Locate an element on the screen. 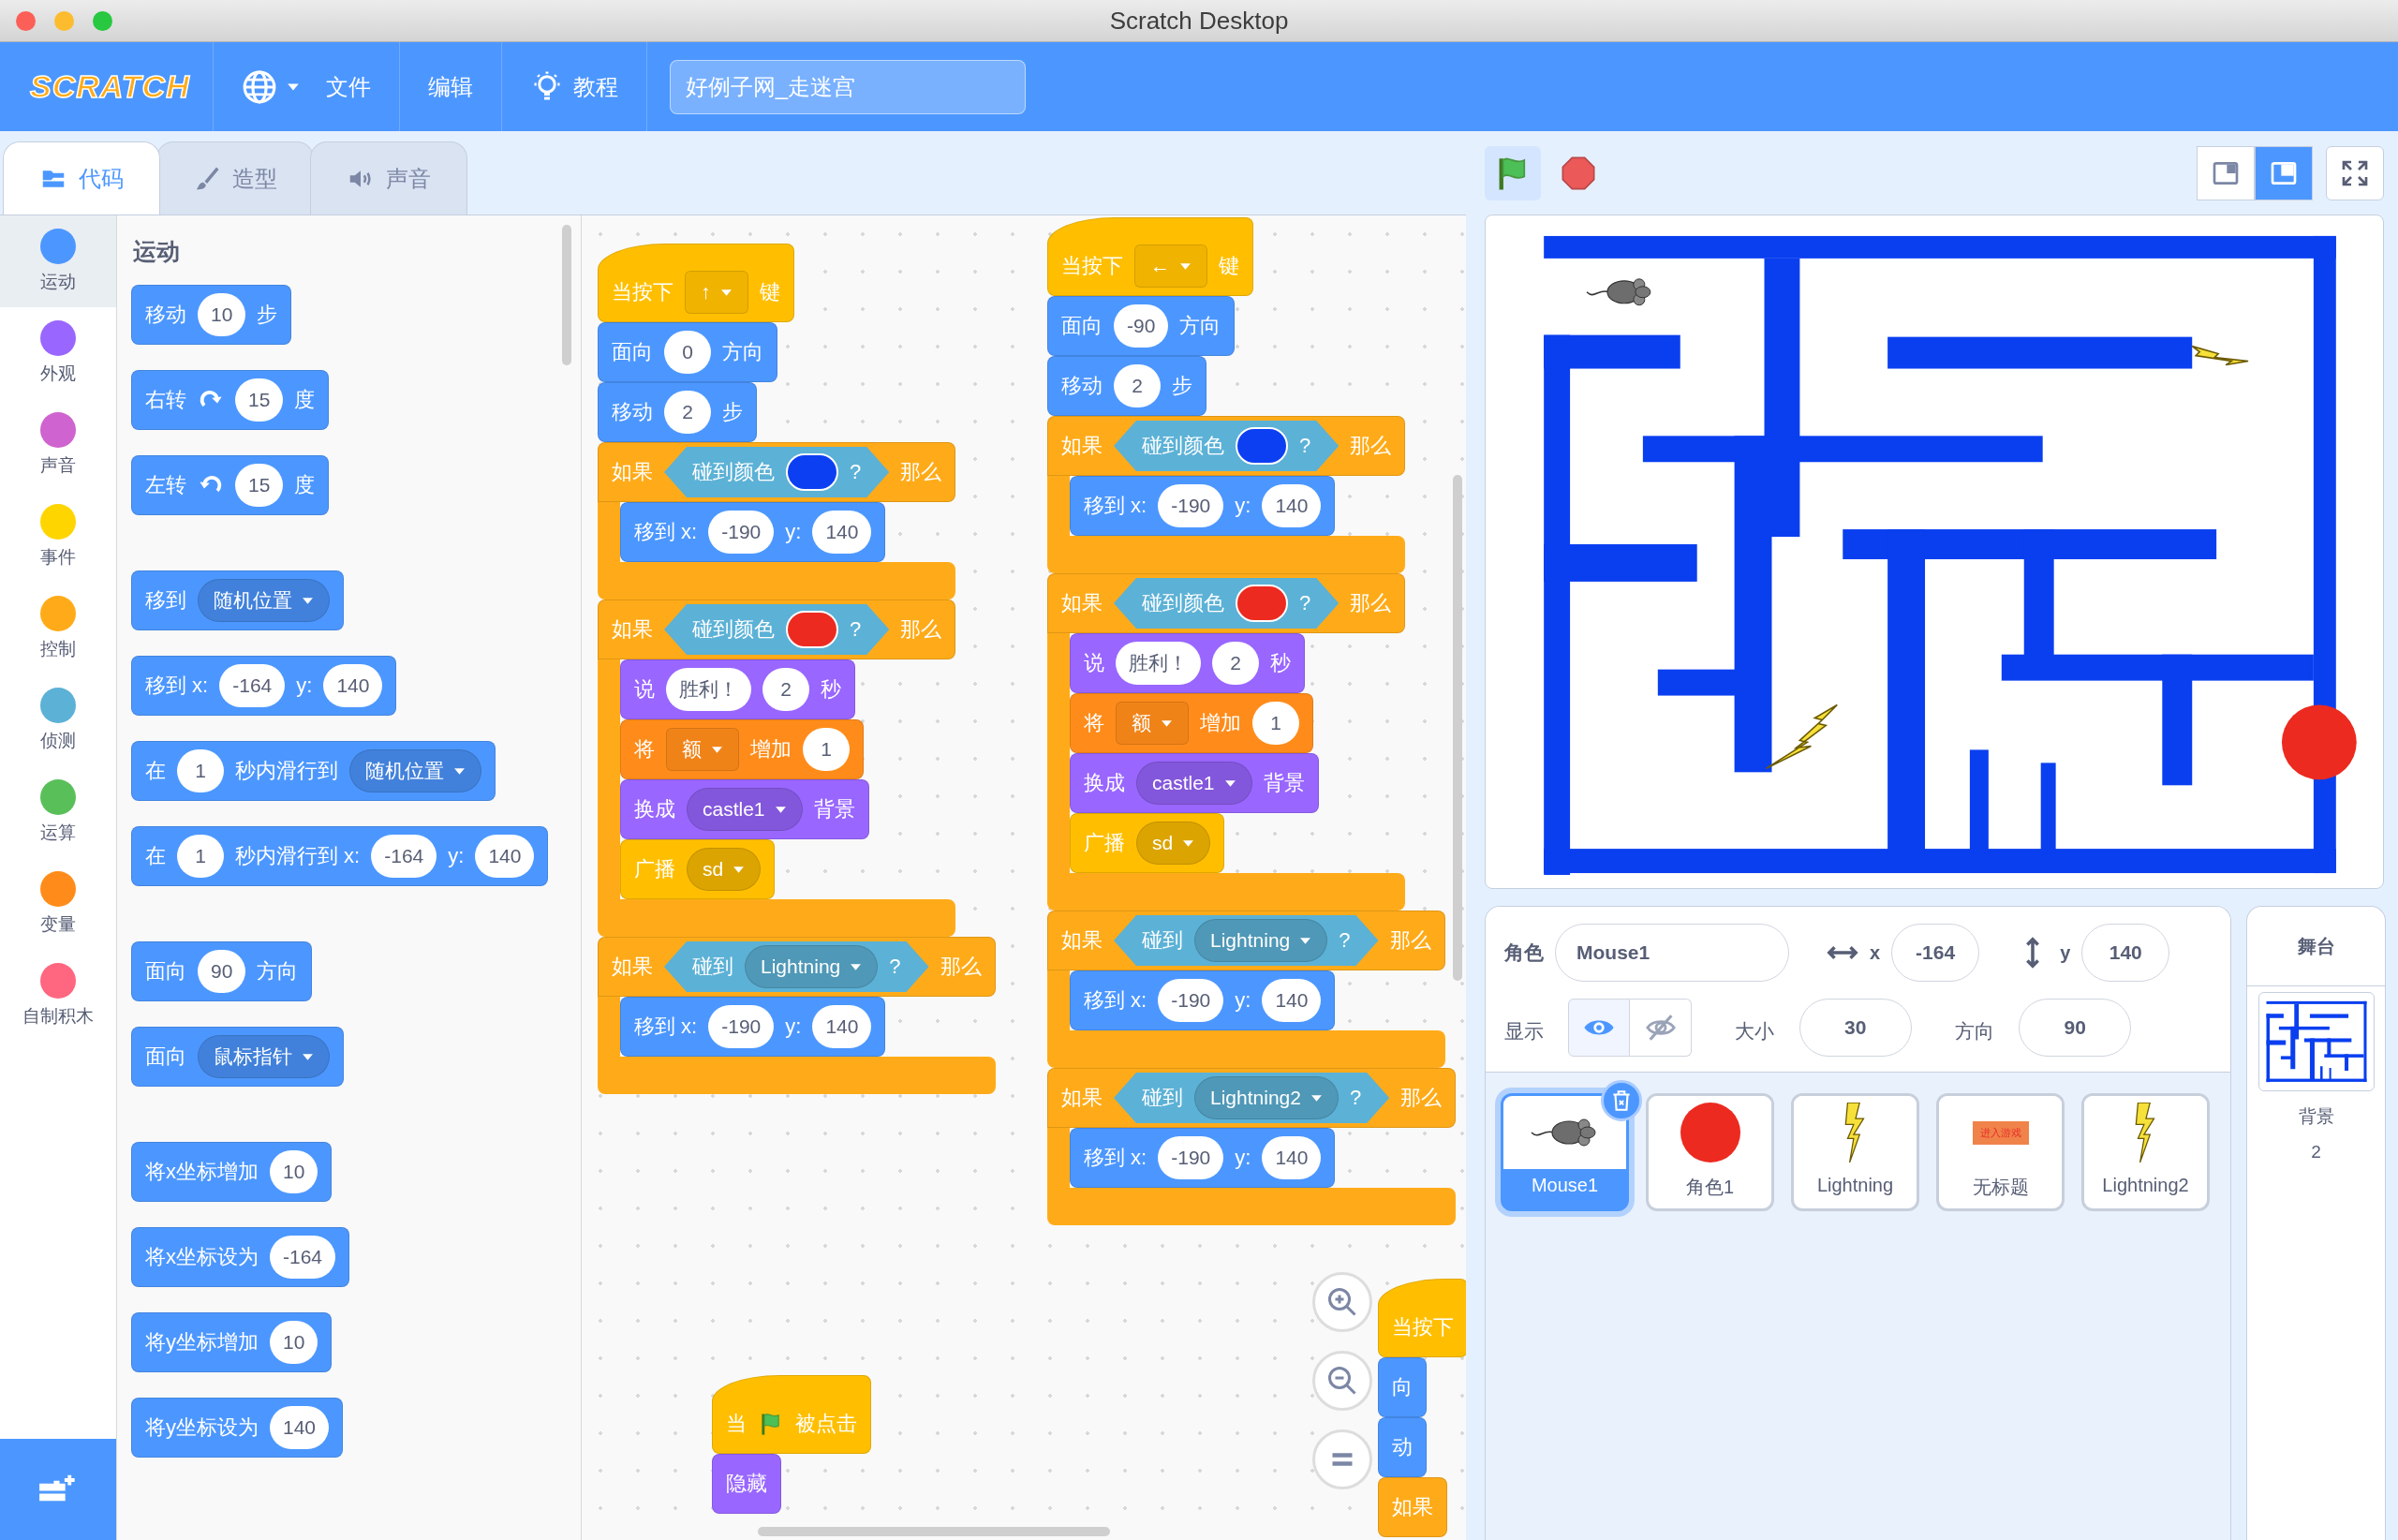 The height and width of the screenshot is (1540, 2398). category-item: 运算 is located at coordinates (58, 812).